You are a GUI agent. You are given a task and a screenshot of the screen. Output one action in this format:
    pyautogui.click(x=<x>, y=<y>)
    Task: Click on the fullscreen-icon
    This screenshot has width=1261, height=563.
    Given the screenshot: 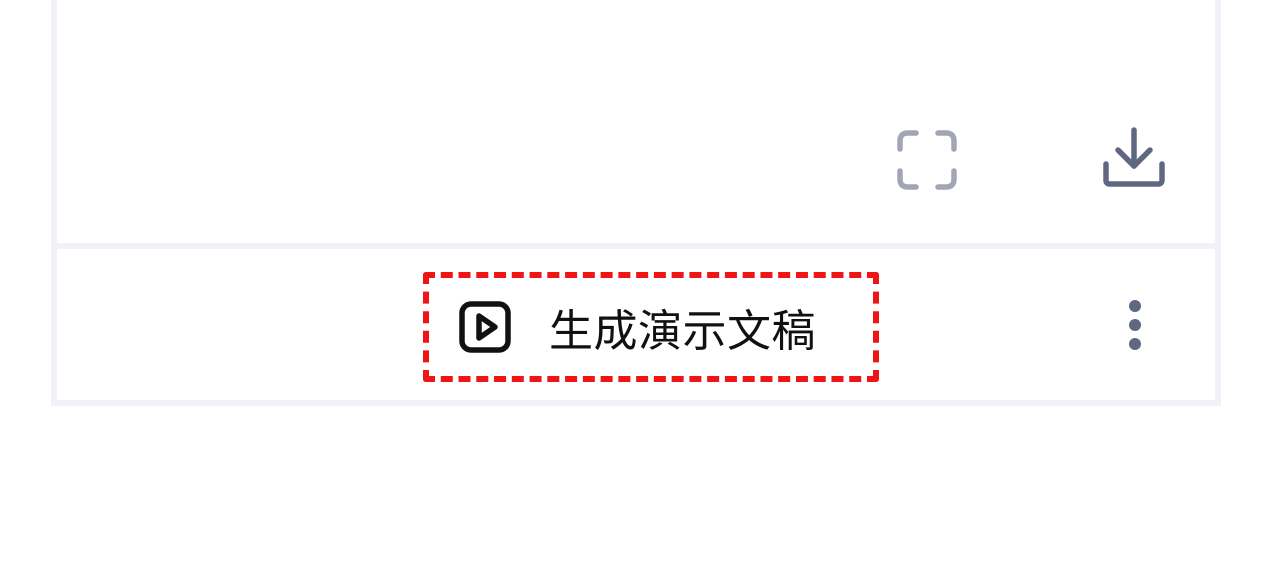 What is the action you would take?
    pyautogui.click(x=927, y=160)
    